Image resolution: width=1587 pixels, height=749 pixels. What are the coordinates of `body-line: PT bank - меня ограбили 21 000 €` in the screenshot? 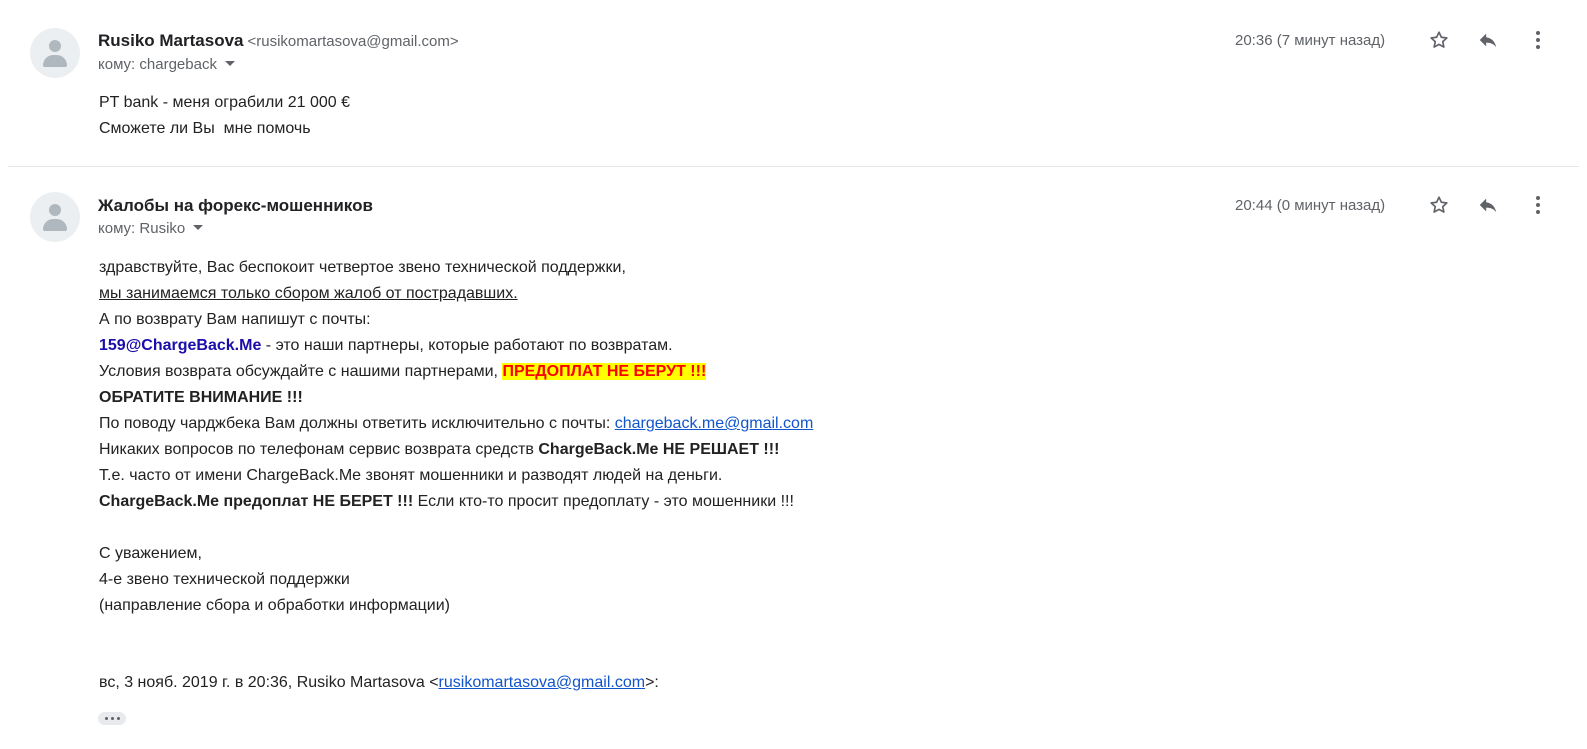 It's located at (224, 102).